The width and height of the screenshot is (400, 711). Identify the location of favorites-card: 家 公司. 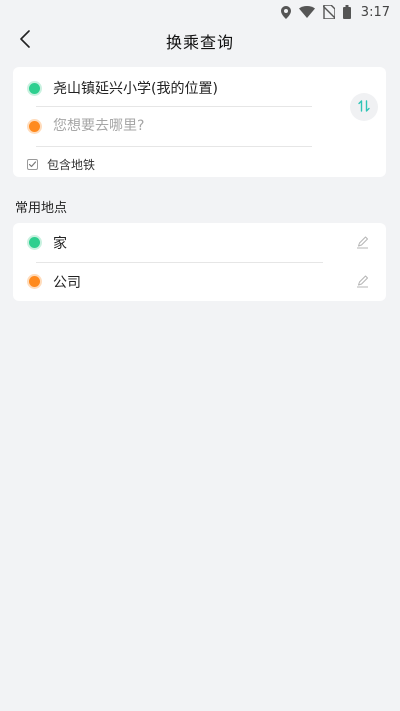
(199, 262).